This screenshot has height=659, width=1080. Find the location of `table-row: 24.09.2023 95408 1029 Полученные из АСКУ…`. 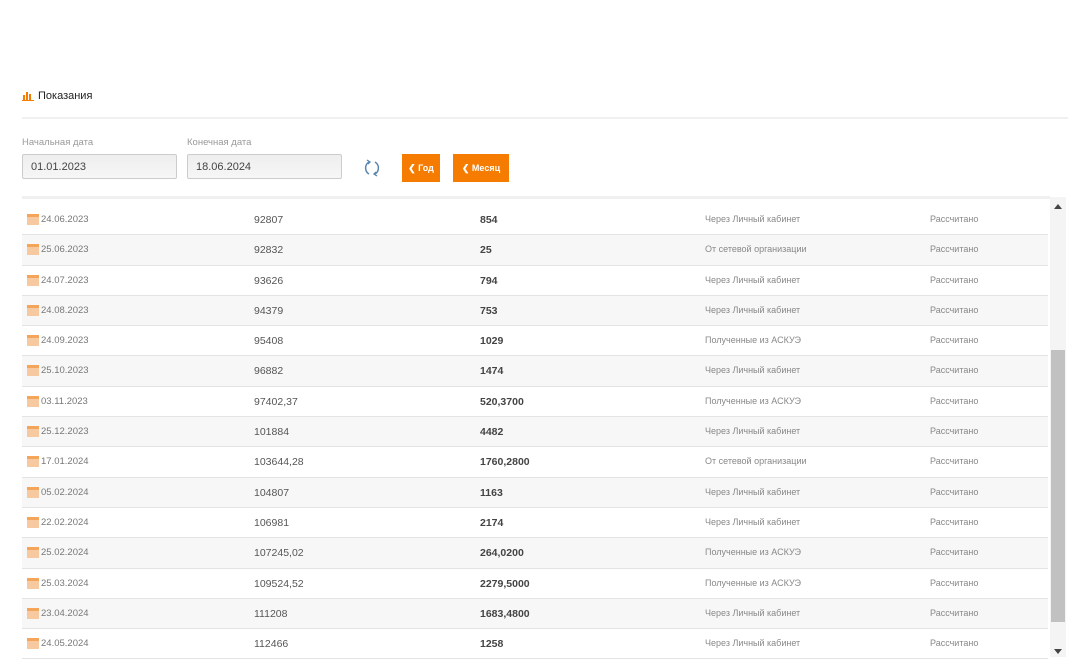

table-row: 24.09.2023 95408 1029 Полученные из АСКУ… is located at coordinates (535, 341).